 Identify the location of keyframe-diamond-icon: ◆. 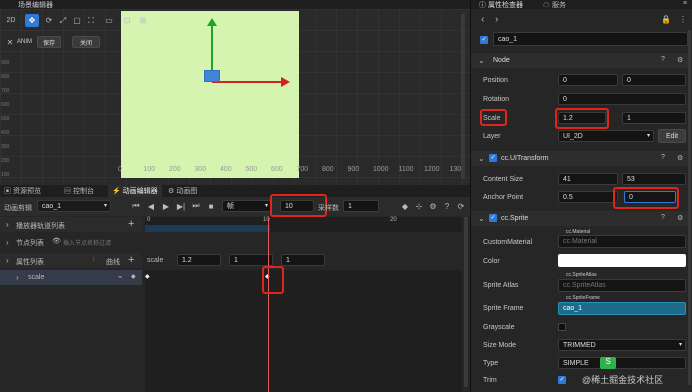
(405, 206).